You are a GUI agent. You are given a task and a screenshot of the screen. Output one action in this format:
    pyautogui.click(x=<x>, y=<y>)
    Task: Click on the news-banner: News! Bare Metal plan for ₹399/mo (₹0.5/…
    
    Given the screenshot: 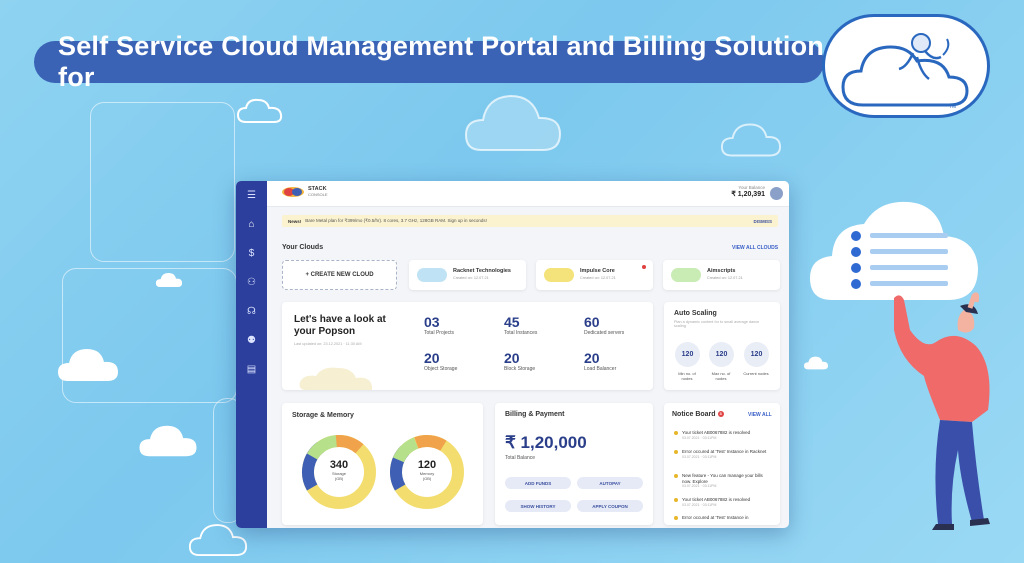 What is the action you would take?
    pyautogui.click(x=530, y=221)
    